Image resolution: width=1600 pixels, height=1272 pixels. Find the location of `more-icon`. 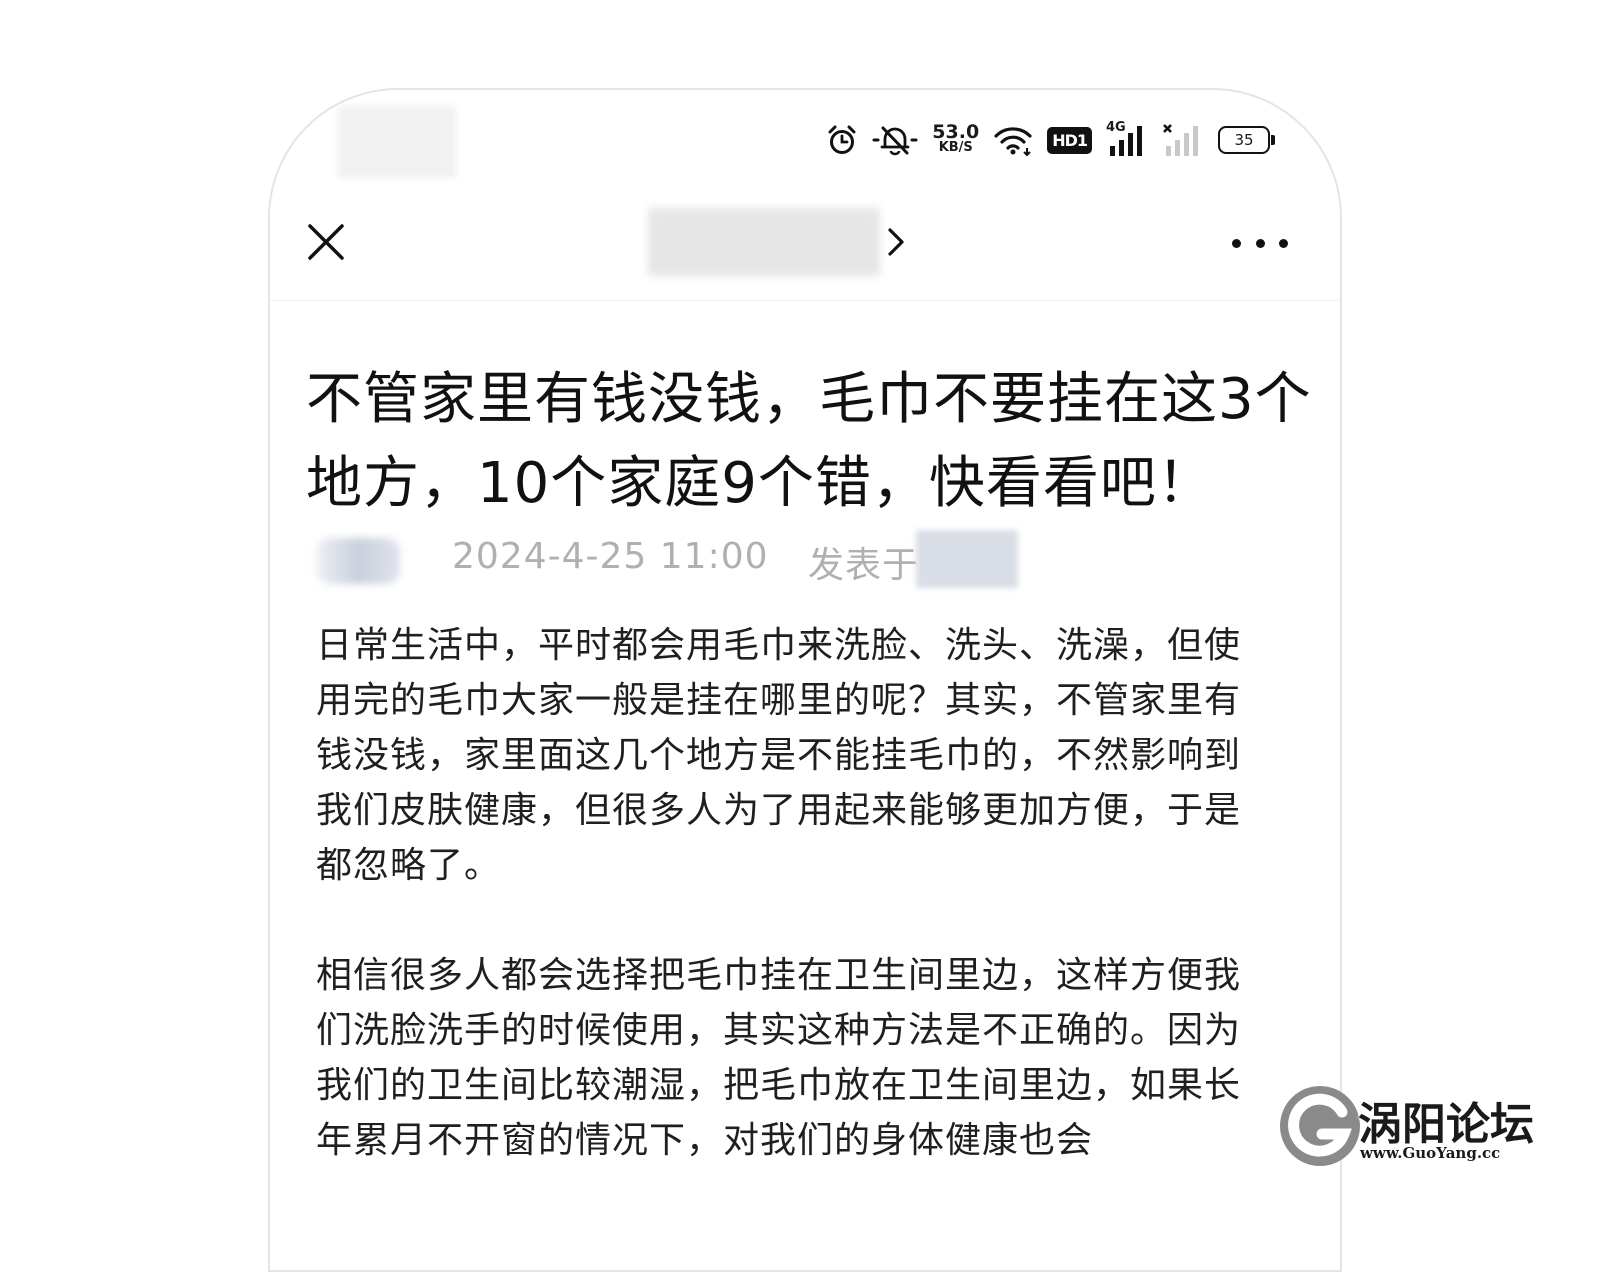

more-icon is located at coordinates (1260, 243).